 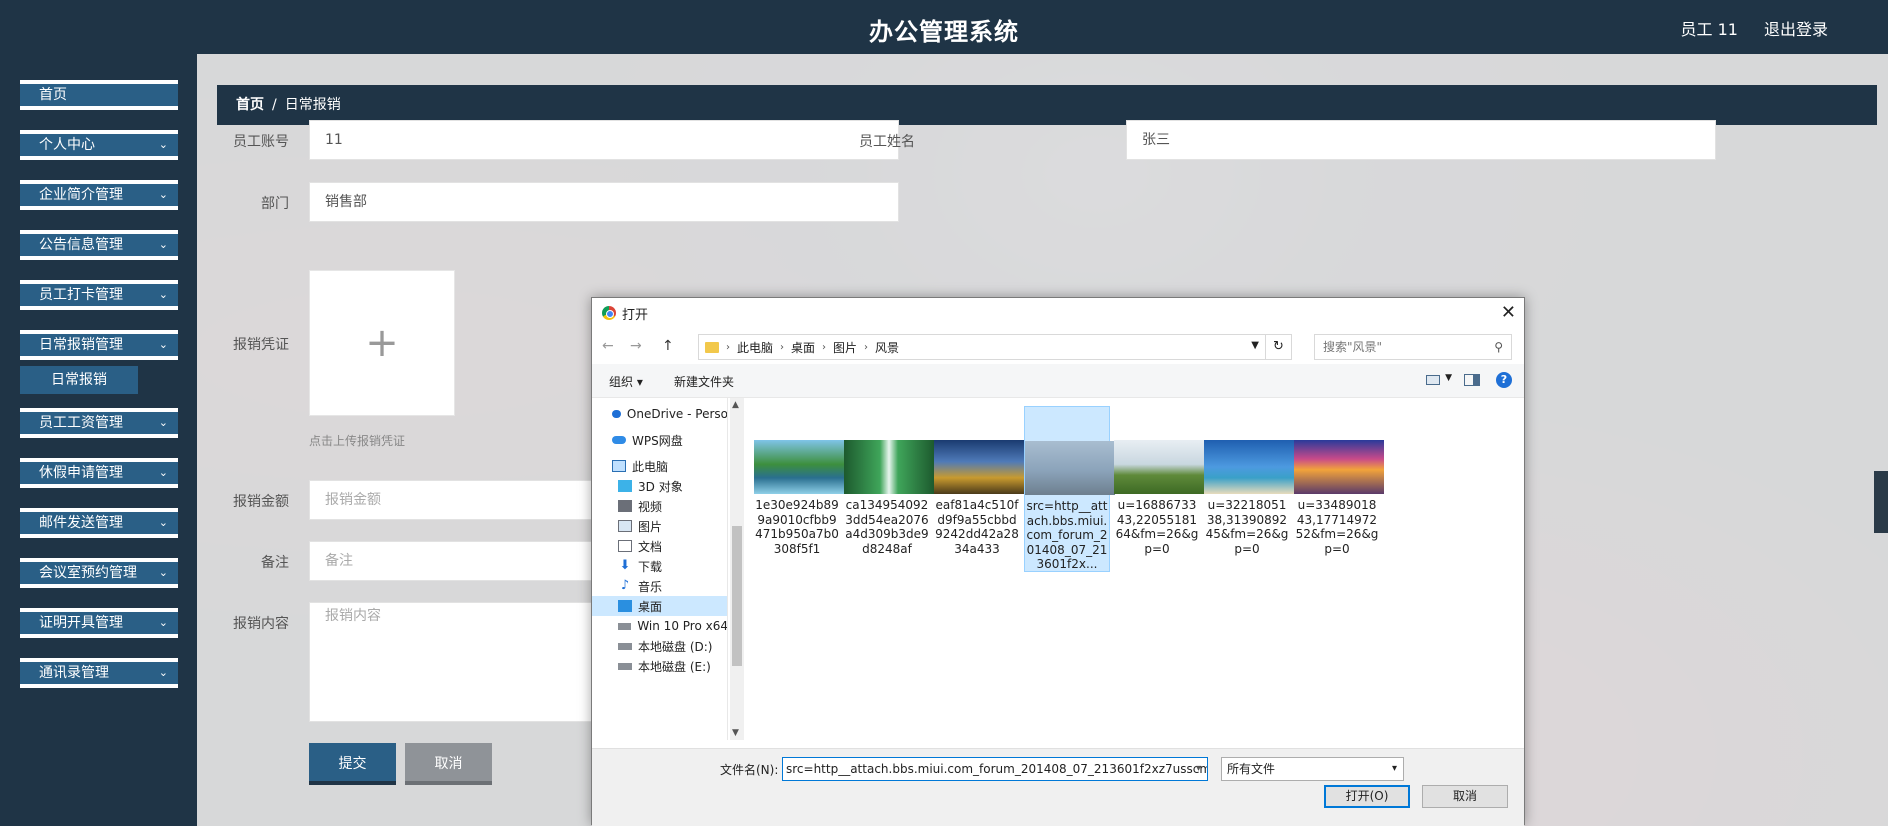 I want to click on address-bar: › 此电脑 › 桌面 › 图片 › 风景 ▼, so click(x=982, y=347).